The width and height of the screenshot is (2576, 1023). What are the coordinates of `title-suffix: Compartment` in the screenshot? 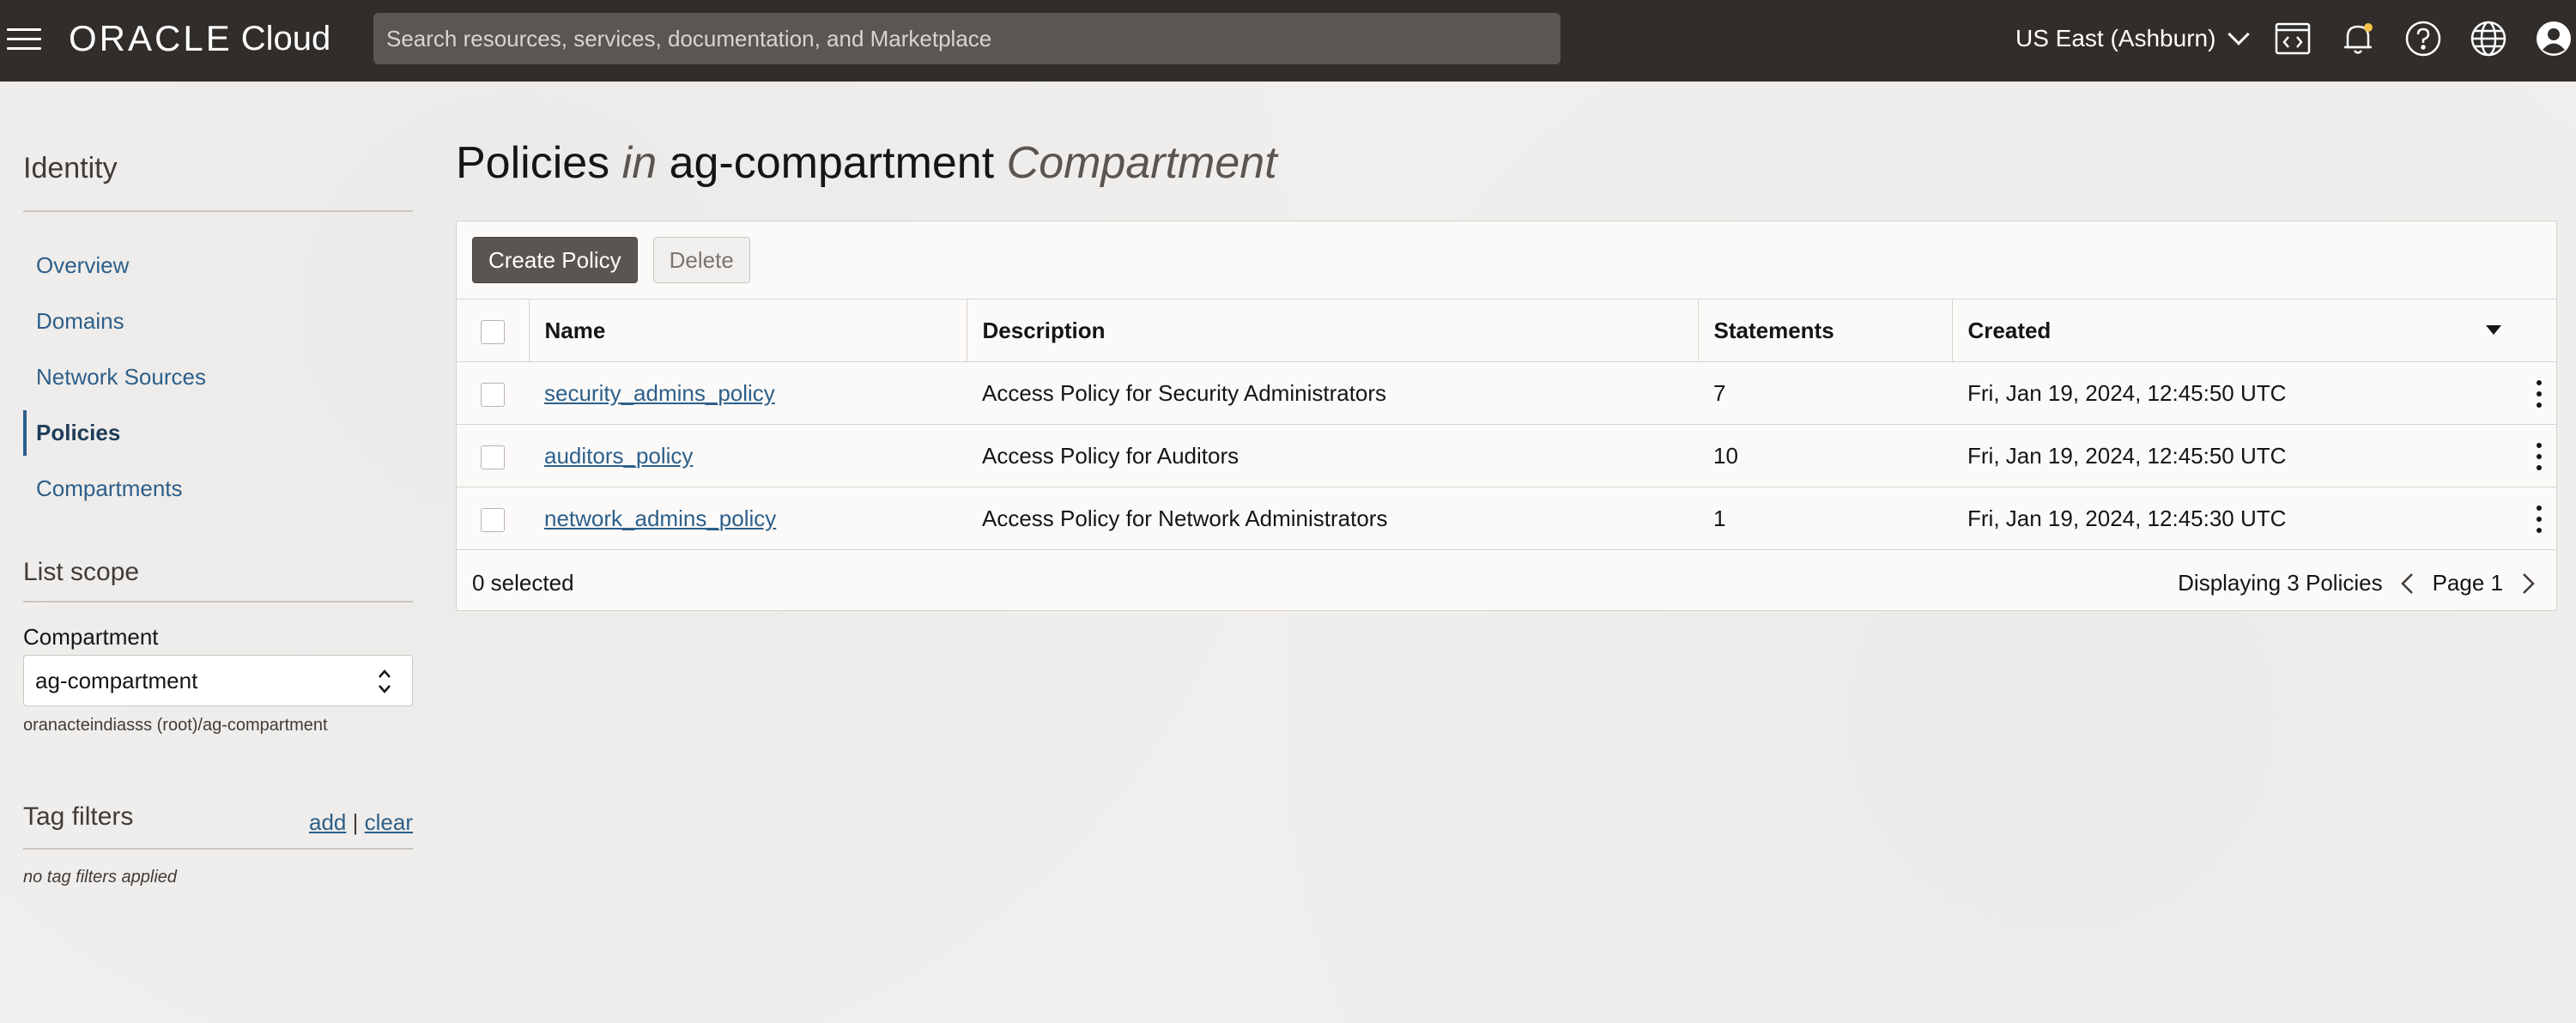 It's located at (1141, 163).